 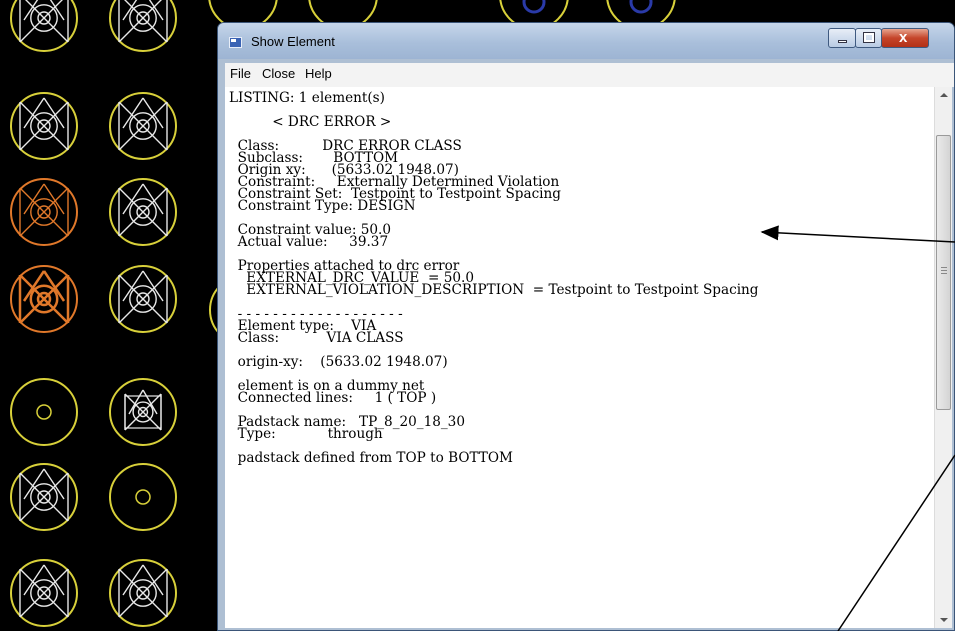 I want to click on listing-line: Constraint Type: DESIGN, so click(x=322, y=206).